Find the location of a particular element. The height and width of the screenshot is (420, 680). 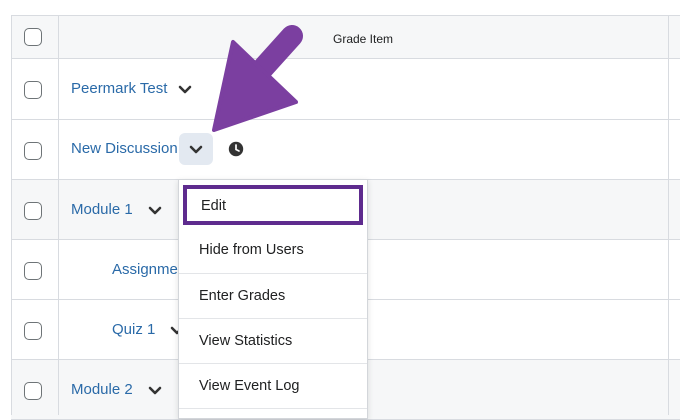

menu-item-label: View Event Log is located at coordinates (249, 386).